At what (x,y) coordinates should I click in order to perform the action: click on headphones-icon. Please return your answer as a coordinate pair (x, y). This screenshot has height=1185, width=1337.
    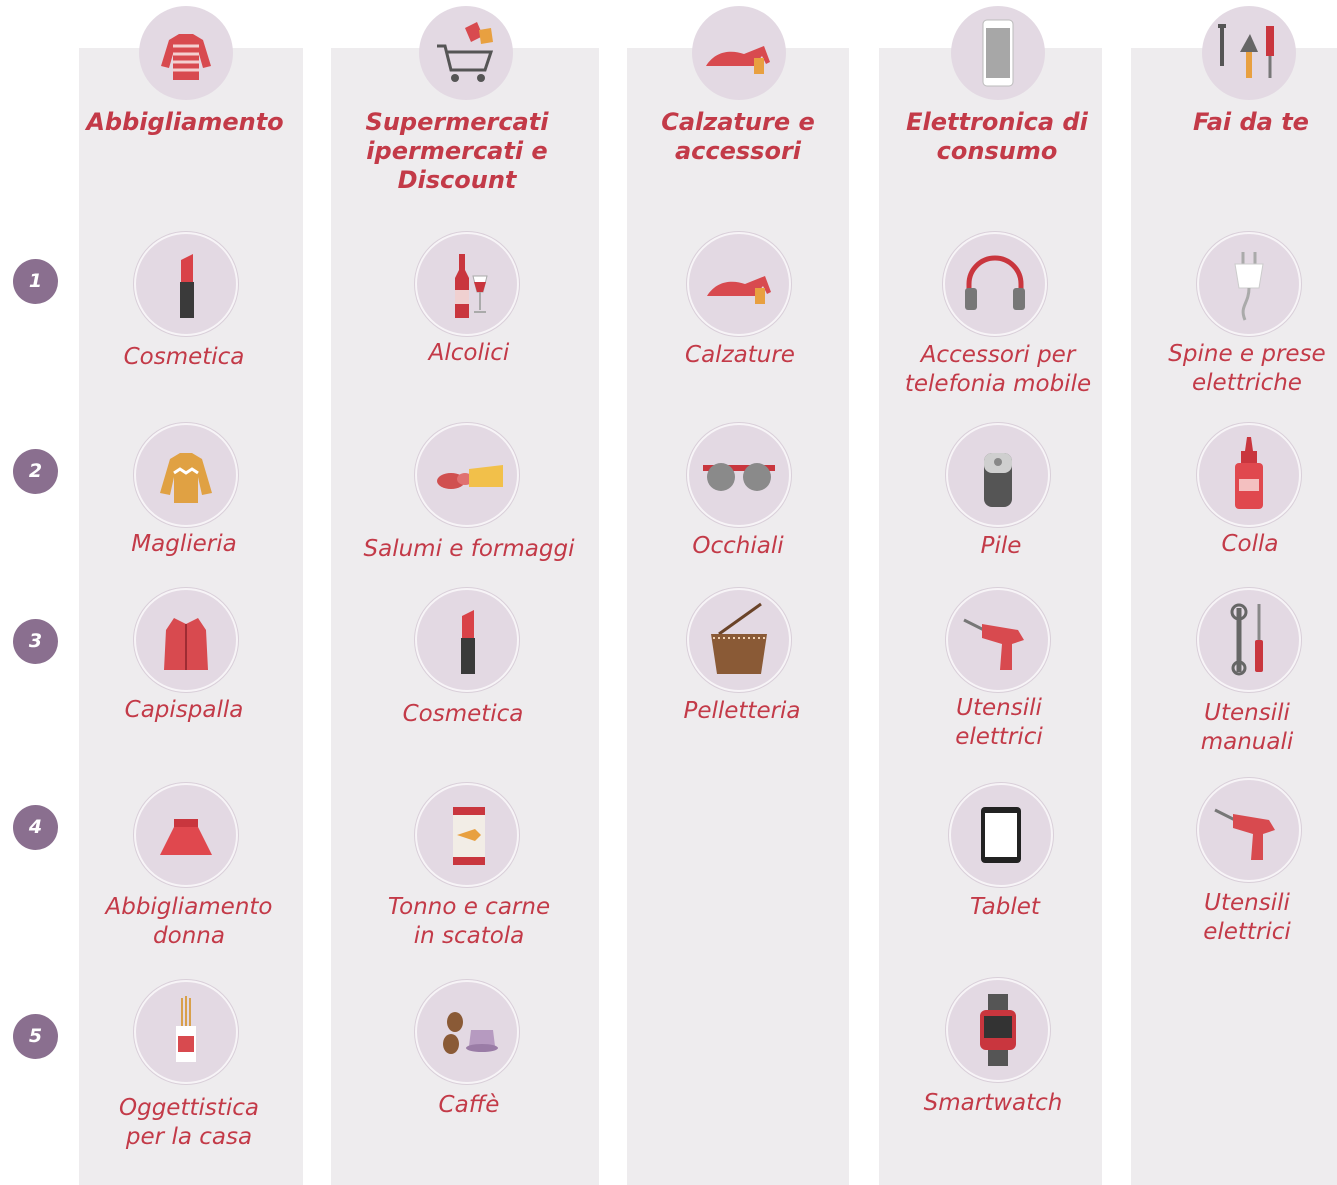
    Looking at the image, I should click on (995, 284).